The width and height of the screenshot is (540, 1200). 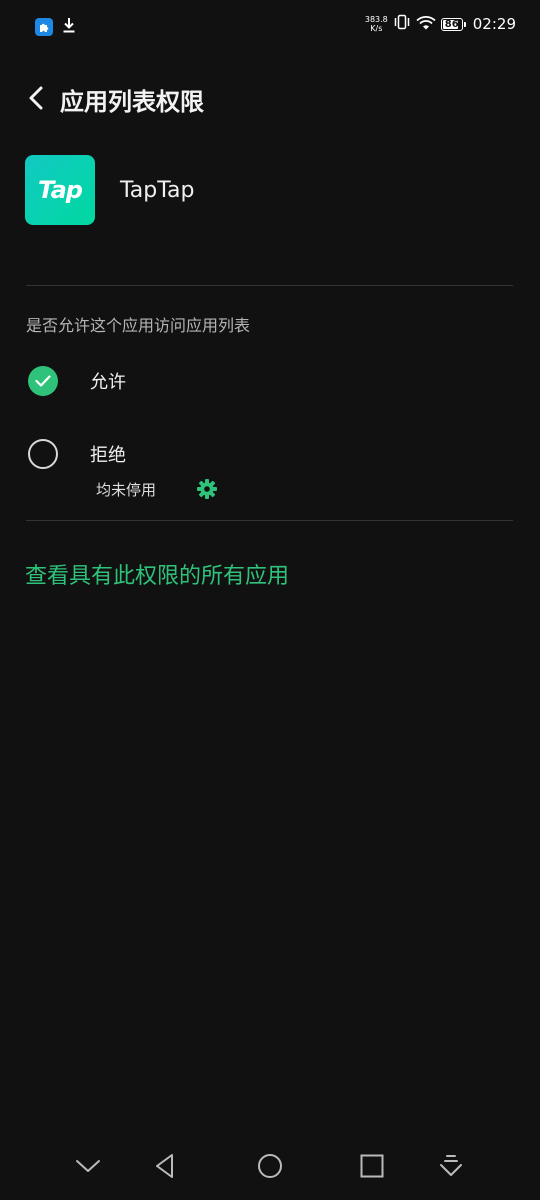 I want to click on net-speed-value: 383.8, so click(x=376, y=19).